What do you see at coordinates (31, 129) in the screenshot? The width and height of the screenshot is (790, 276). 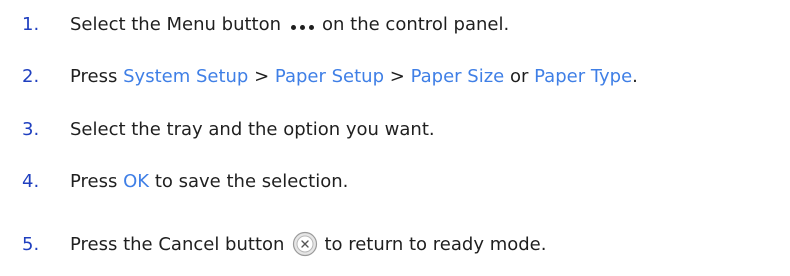 I see `step-number: 3.` at bounding box center [31, 129].